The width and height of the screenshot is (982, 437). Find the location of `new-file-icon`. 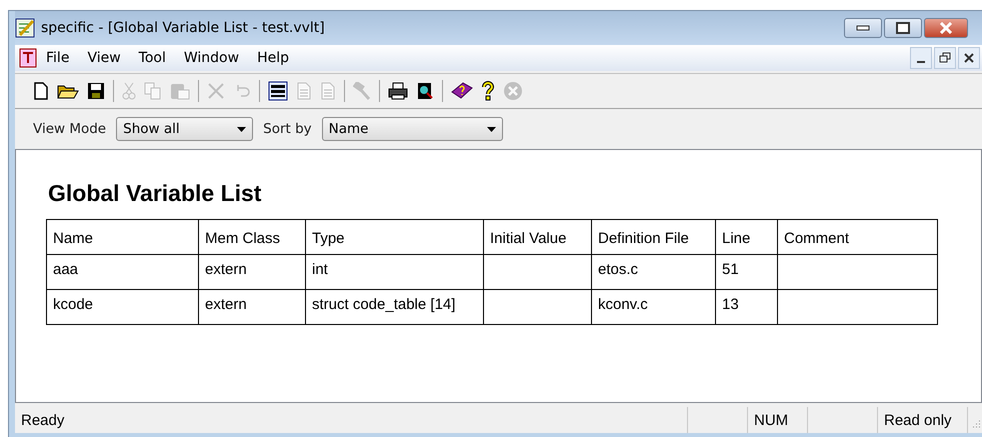

new-file-icon is located at coordinates (41, 91).